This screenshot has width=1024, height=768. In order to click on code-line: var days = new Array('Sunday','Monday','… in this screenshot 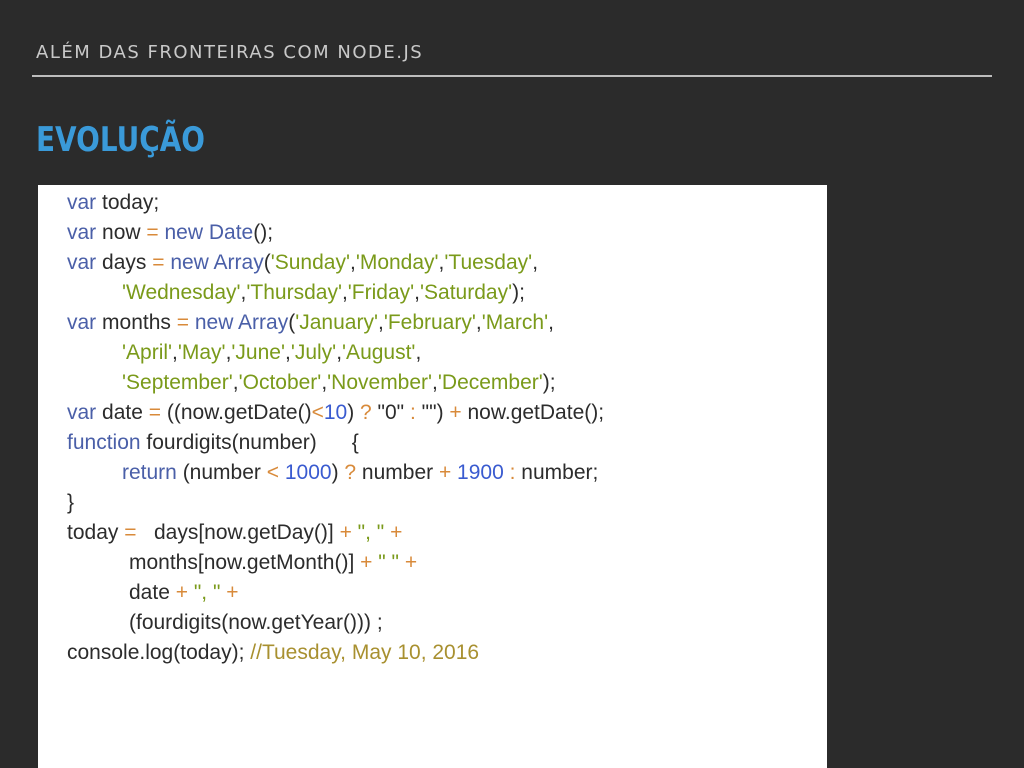, I will do `click(302, 263)`.